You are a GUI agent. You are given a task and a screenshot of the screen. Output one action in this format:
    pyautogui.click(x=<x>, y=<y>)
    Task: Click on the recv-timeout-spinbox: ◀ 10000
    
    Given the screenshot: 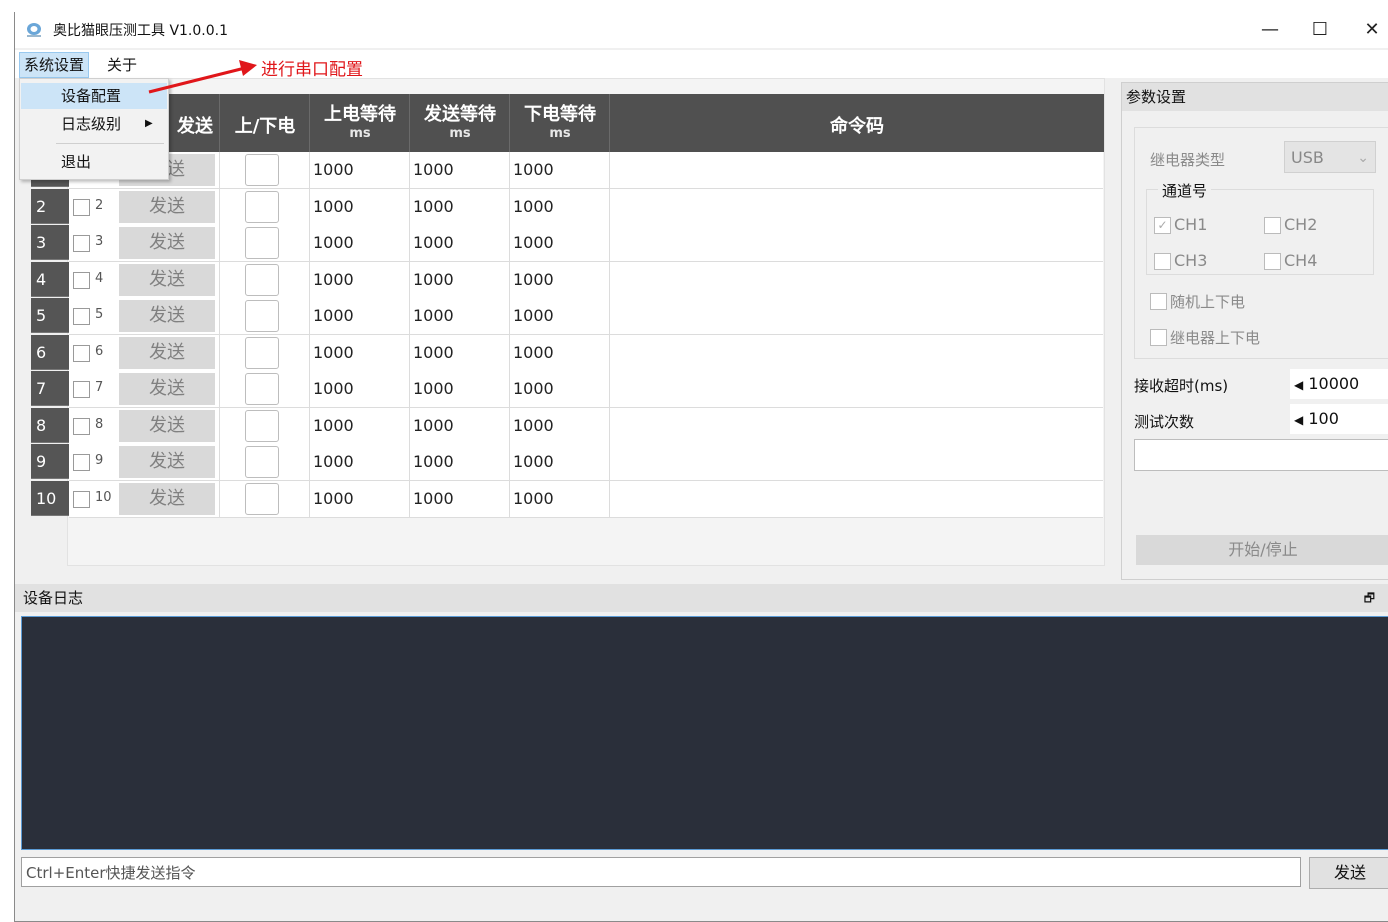 What is the action you would take?
    pyautogui.click(x=1339, y=384)
    